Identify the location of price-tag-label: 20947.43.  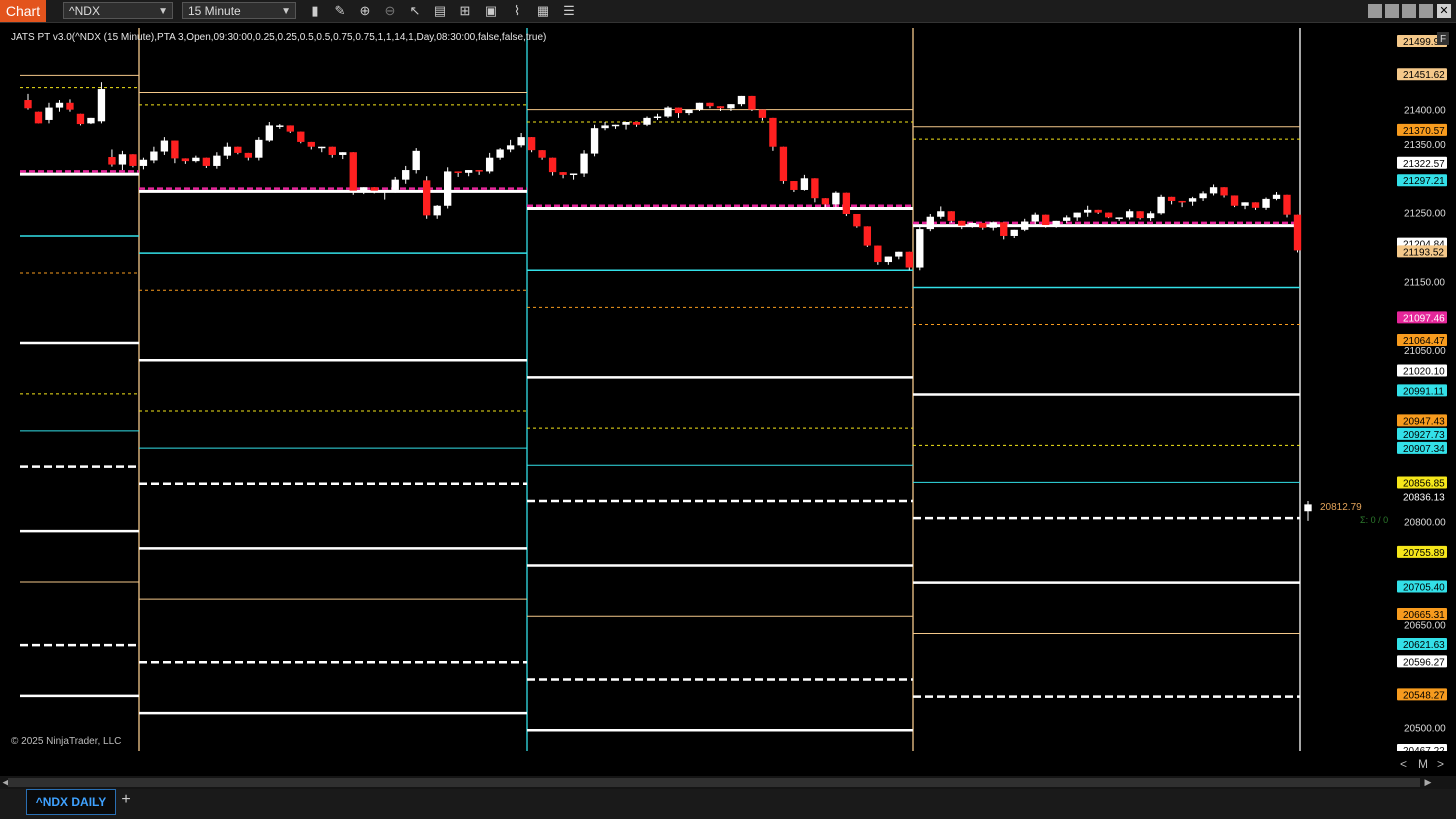
(1424, 421).